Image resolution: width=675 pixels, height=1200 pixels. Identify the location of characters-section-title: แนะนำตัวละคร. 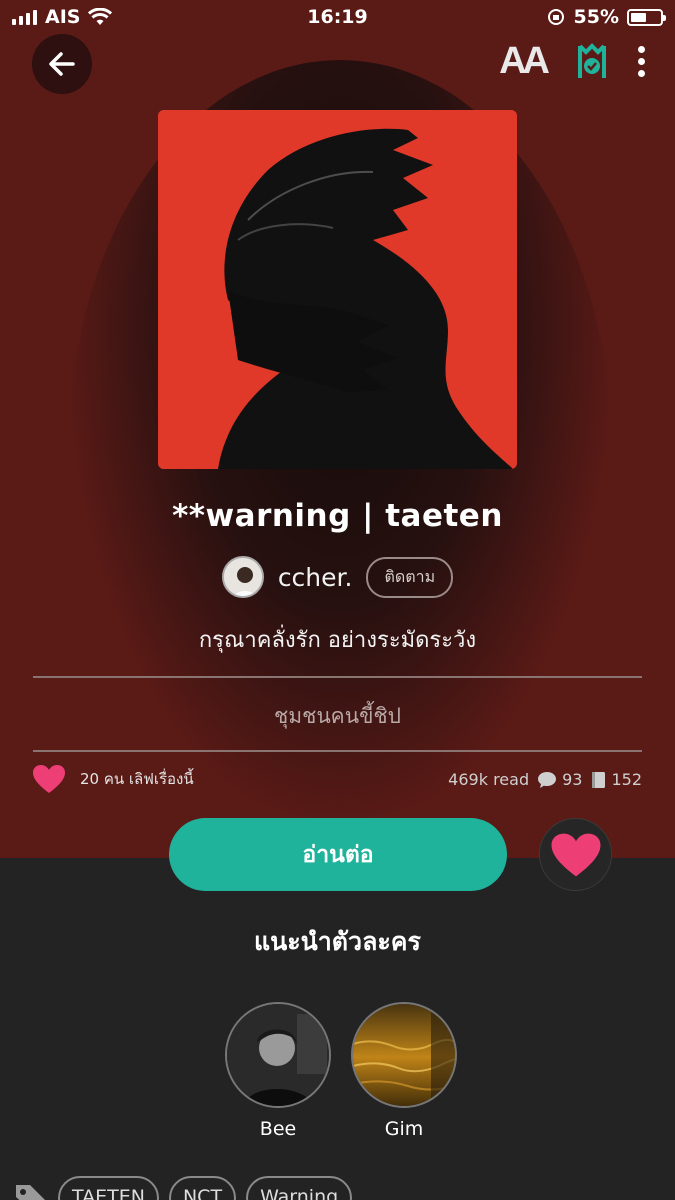
(337, 941).